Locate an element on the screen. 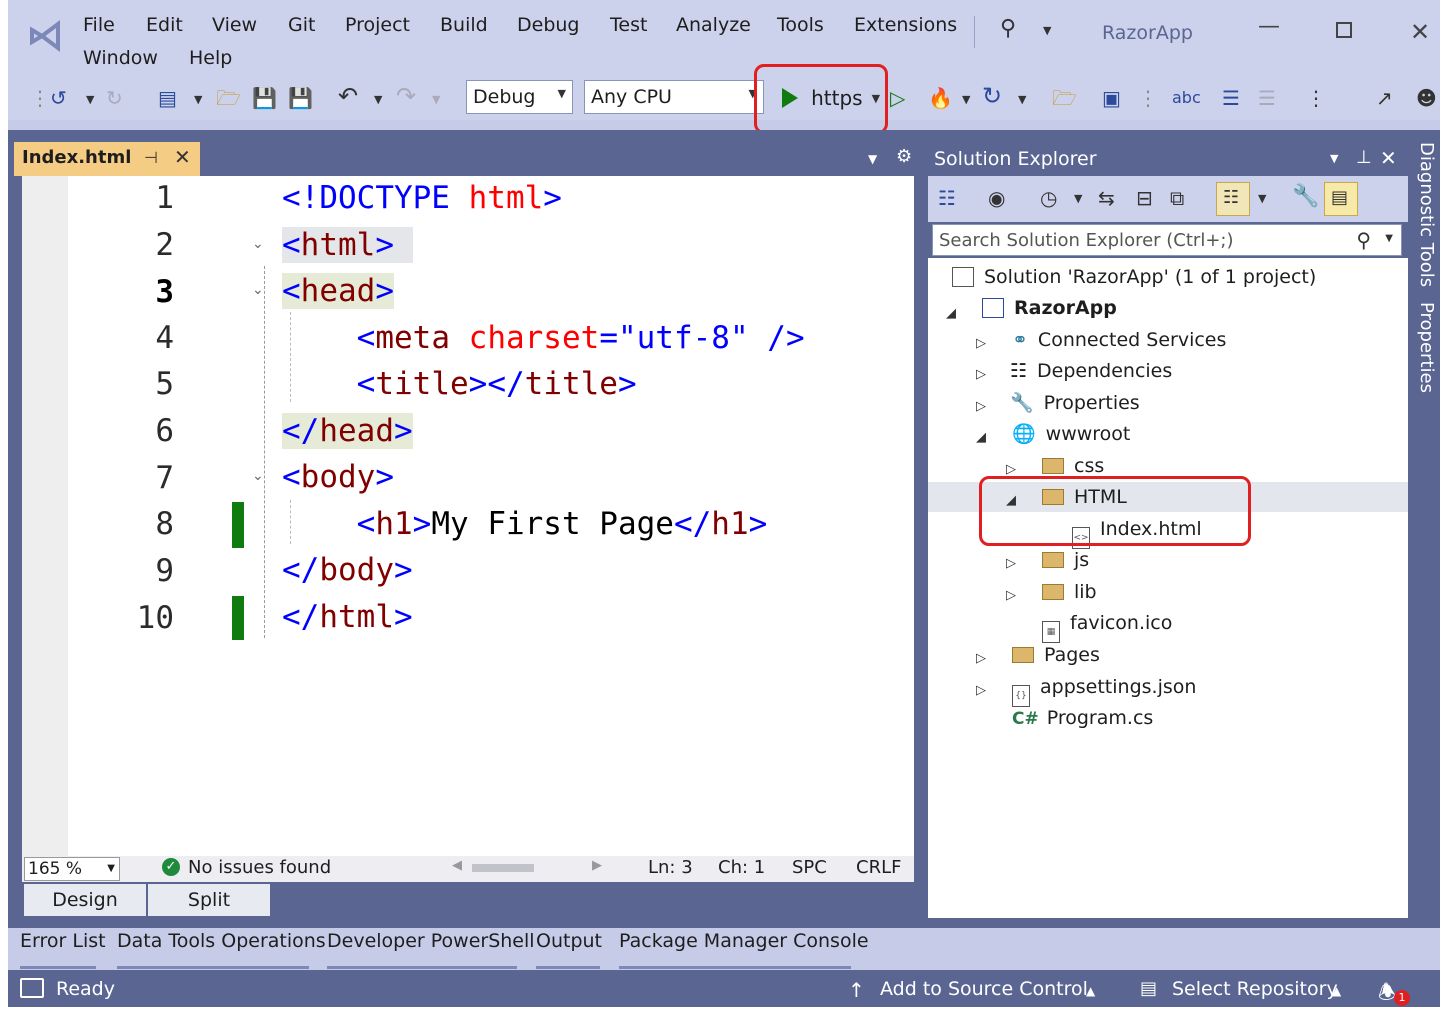  browse-icon: 🗁 is located at coordinates (1064, 98).